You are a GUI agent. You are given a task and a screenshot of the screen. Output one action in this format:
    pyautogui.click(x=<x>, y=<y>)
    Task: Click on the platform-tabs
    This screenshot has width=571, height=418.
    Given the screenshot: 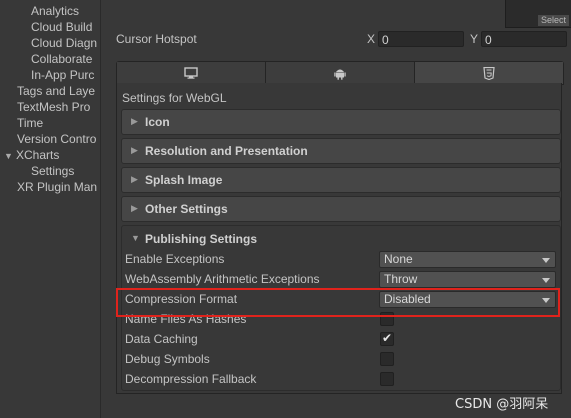 What is the action you would take?
    pyautogui.click(x=340, y=73)
    